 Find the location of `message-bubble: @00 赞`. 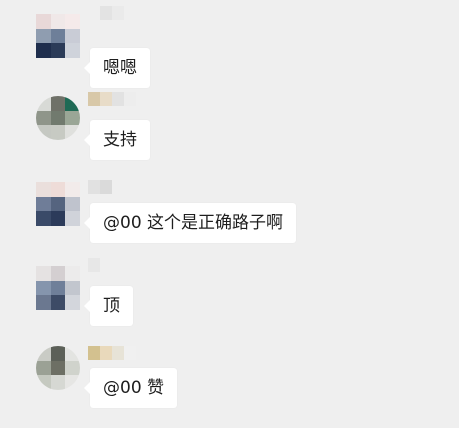

message-bubble: @00 赞 is located at coordinates (130, 388).